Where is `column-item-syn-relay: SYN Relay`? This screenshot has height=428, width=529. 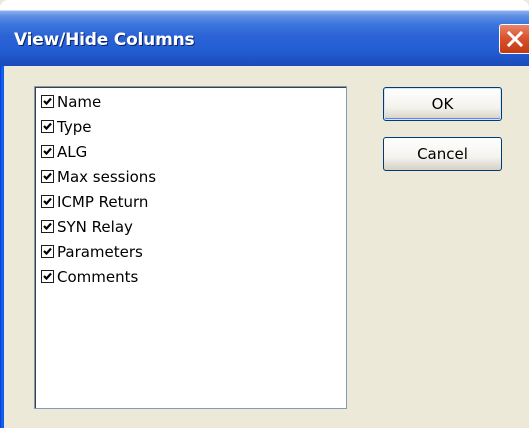 column-item-syn-relay: SYN Relay is located at coordinates (87, 226).